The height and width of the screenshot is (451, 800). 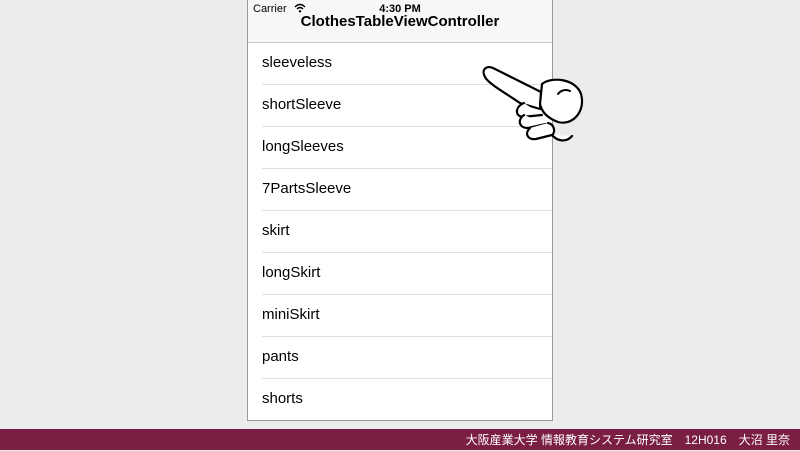 I want to click on footer-bar: 大阪産業大学 情報教育システム研究室 12H016 大沼 里奈, so click(x=400, y=439).